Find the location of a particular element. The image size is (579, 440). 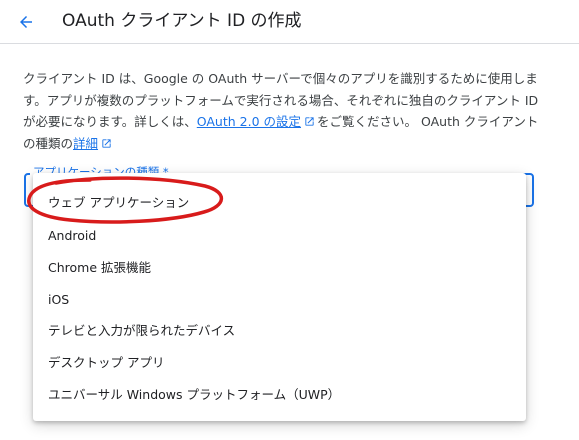

menu-item-tv-limited-input: テレビと入力が限られたデバイス is located at coordinates (279, 330).